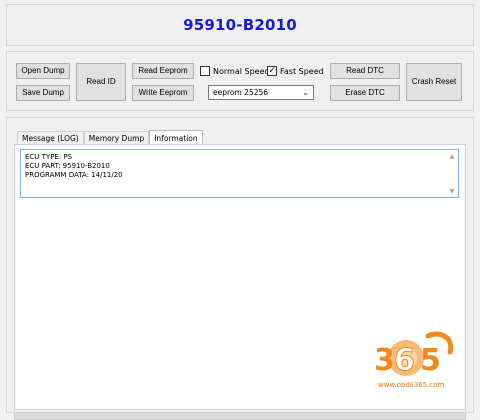  What do you see at coordinates (384, 360) in the screenshot?
I see `svg-text: 3` at bounding box center [384, 360].